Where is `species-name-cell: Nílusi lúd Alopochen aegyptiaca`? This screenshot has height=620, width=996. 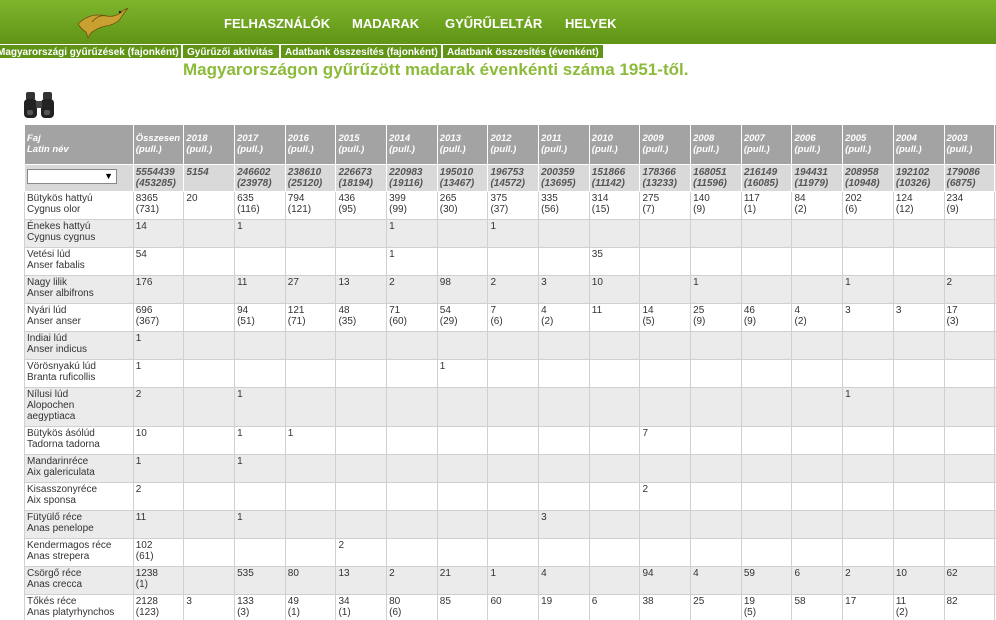
species-name-cell: Nílusi lúd Alopochen aegyptiaca is located at coordinates (79, 407).